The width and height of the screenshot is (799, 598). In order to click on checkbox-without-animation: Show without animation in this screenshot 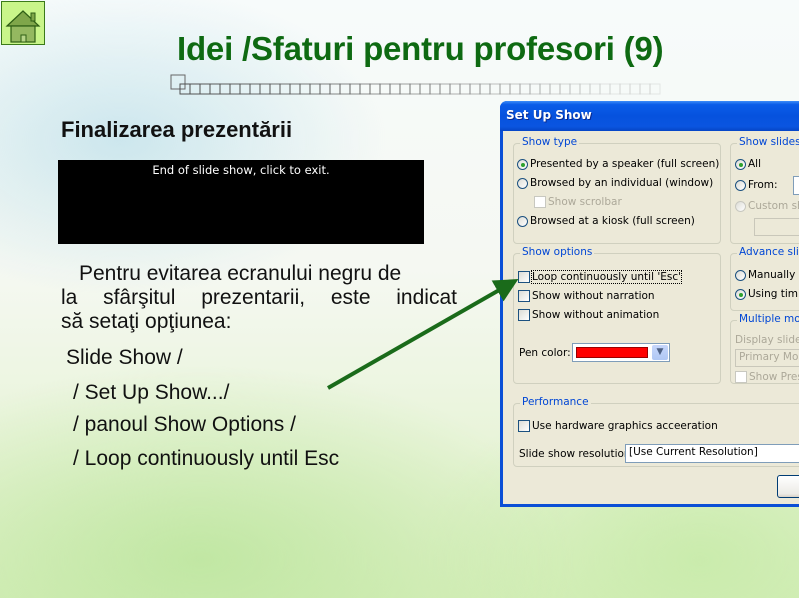, I will do `click(588, 315)`.